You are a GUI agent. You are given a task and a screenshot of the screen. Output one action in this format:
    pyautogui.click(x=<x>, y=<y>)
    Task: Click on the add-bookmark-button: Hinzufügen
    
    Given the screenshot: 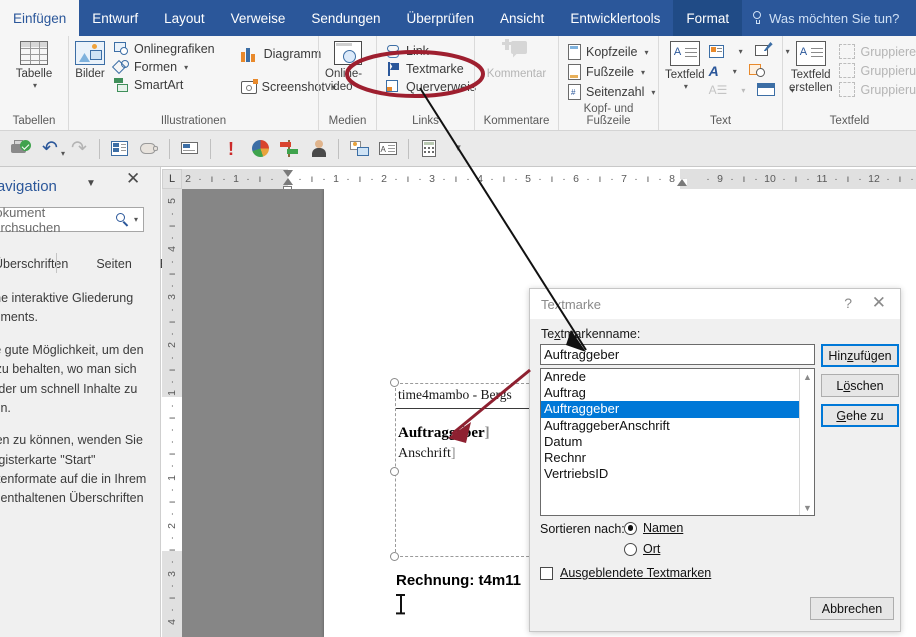 What is the action you would take?
    pyautogui.click(x=860, y=355)
    